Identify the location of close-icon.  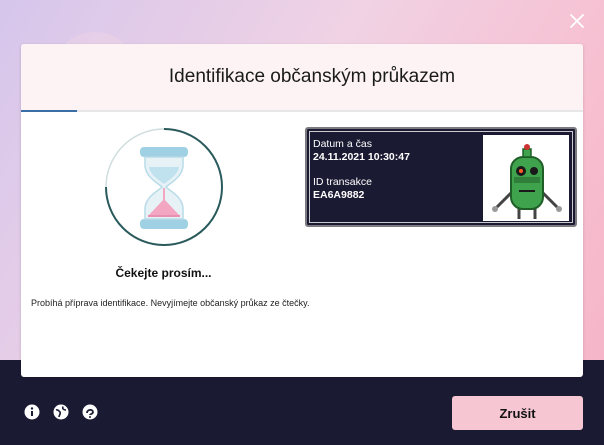
(577, 21).